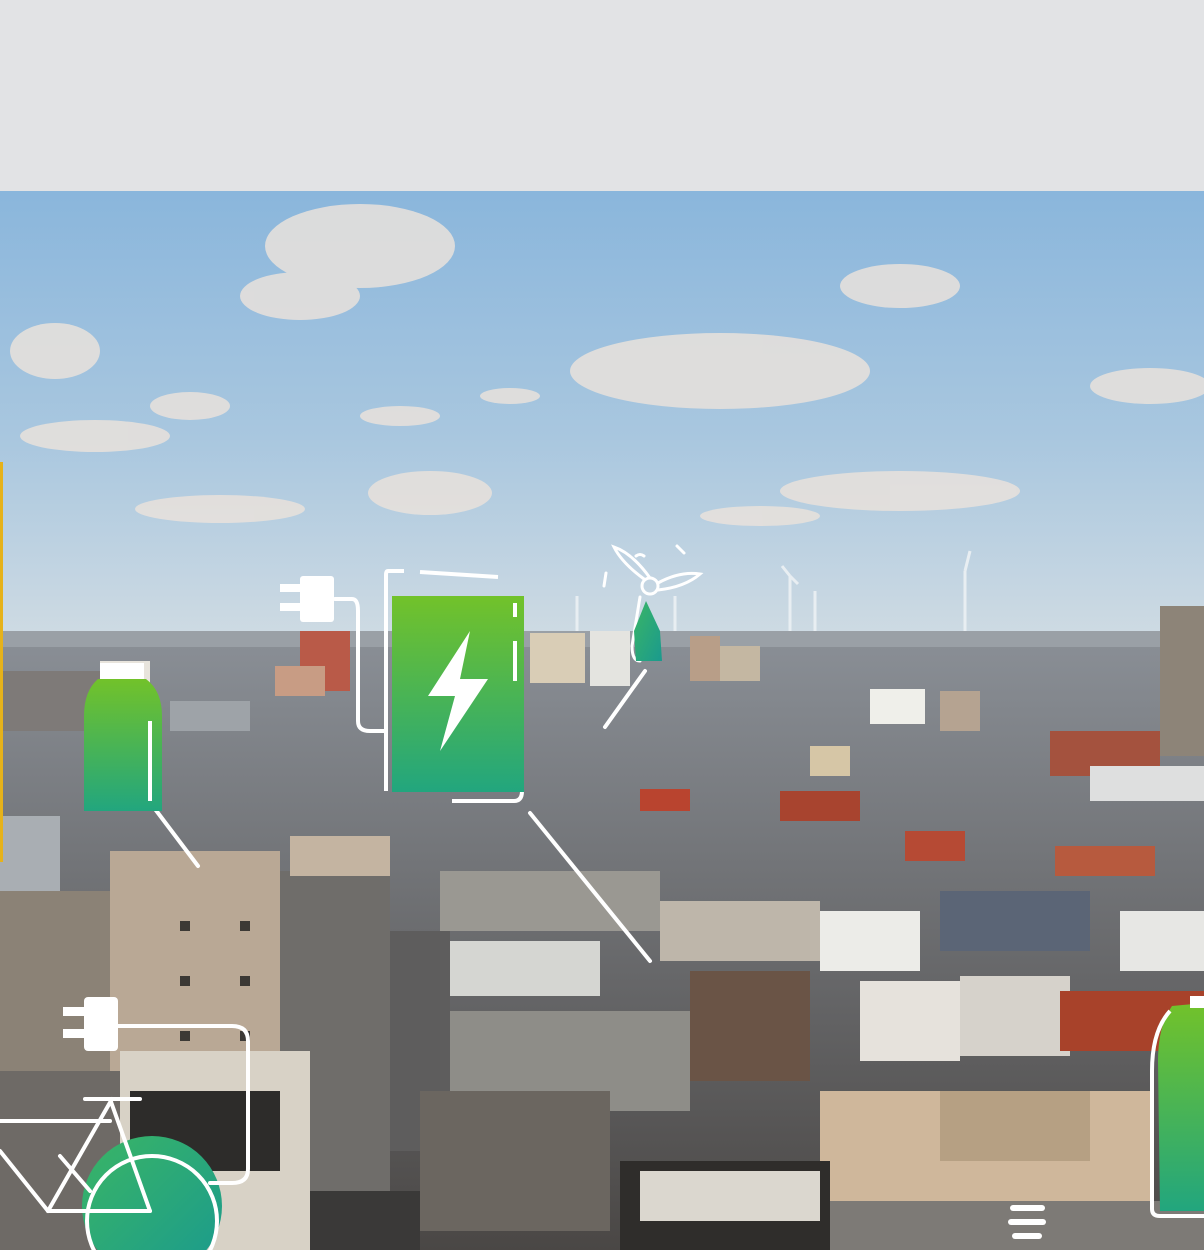 The width and height of the screenshot is (1204, 1250). What do you see at coordinates (1177, 1107) in the screenshot?
I see `battery-icon-right` at bounding box center [1177, 1107].